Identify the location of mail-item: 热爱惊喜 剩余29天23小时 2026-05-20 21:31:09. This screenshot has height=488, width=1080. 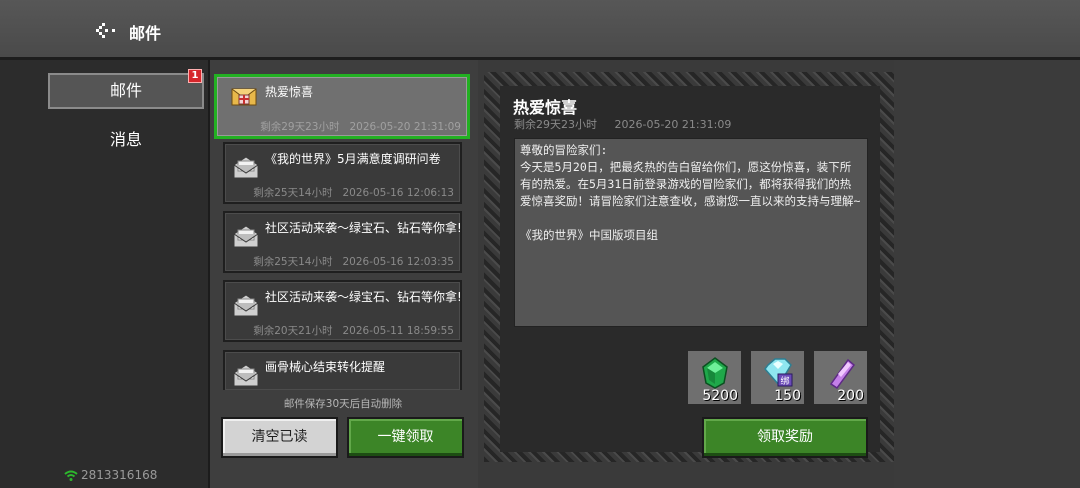
(342, 106).